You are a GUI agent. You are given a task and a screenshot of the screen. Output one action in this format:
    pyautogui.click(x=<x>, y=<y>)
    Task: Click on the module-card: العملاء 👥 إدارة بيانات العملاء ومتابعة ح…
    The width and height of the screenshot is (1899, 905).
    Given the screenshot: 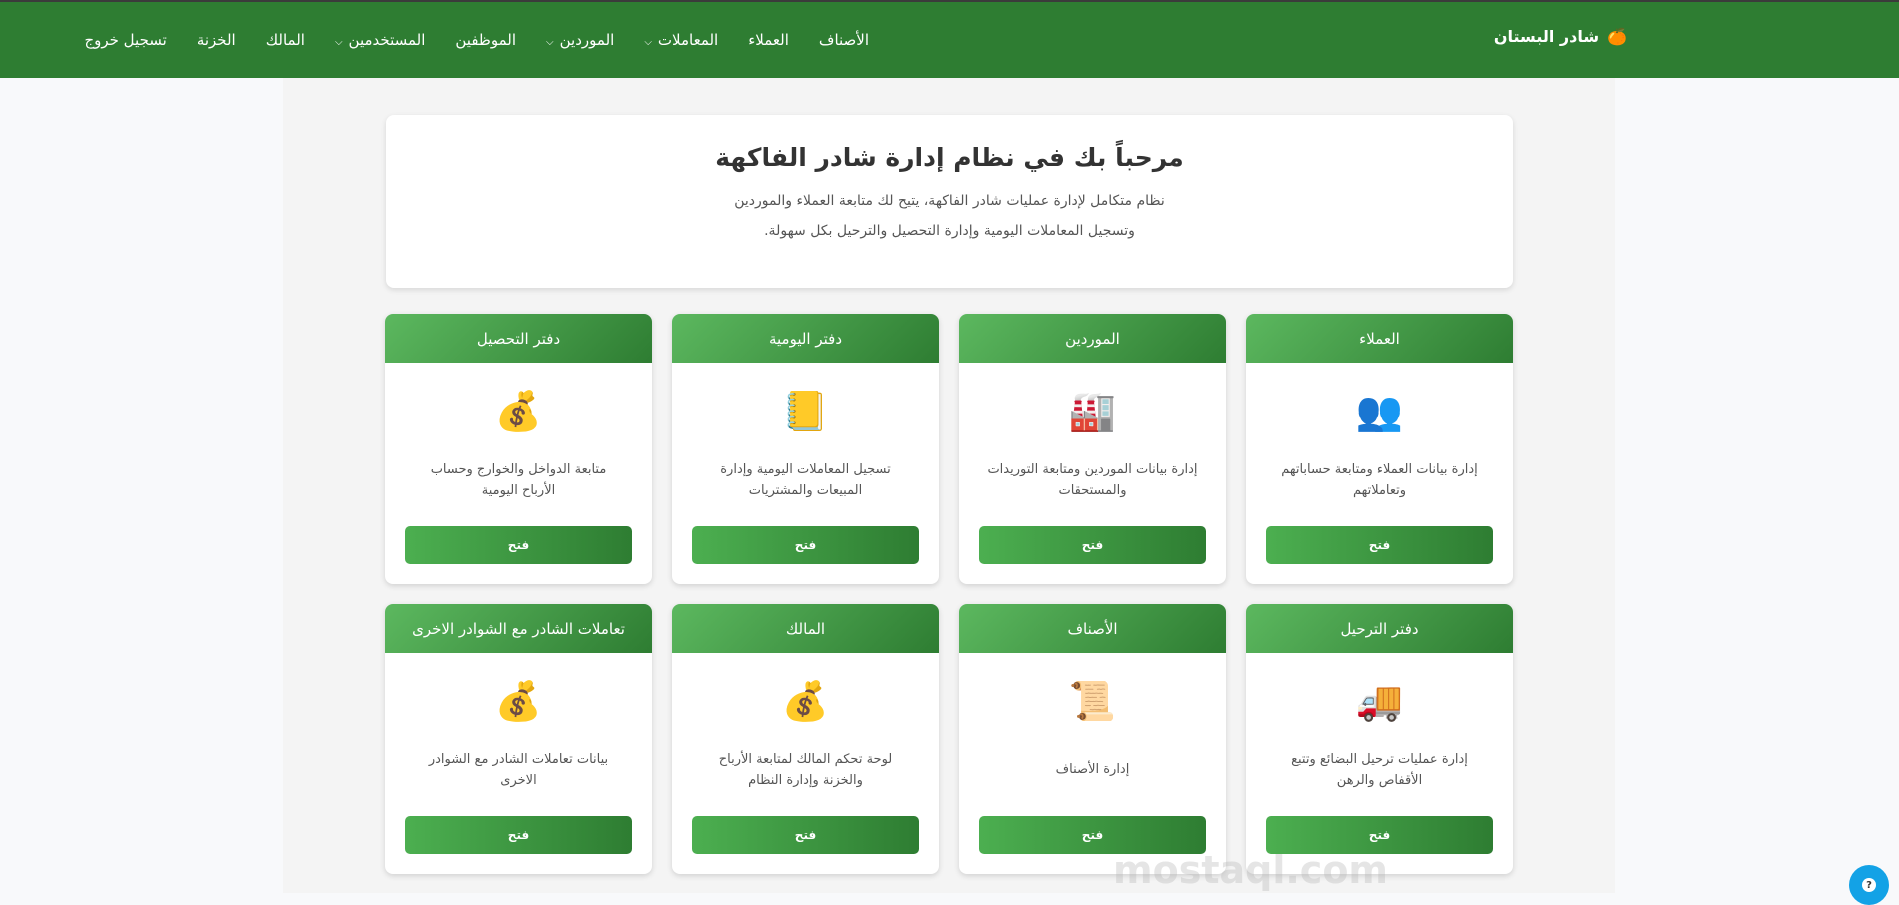 What is the action you would take?
    pyautogui.click(x=1379, y=449)
    